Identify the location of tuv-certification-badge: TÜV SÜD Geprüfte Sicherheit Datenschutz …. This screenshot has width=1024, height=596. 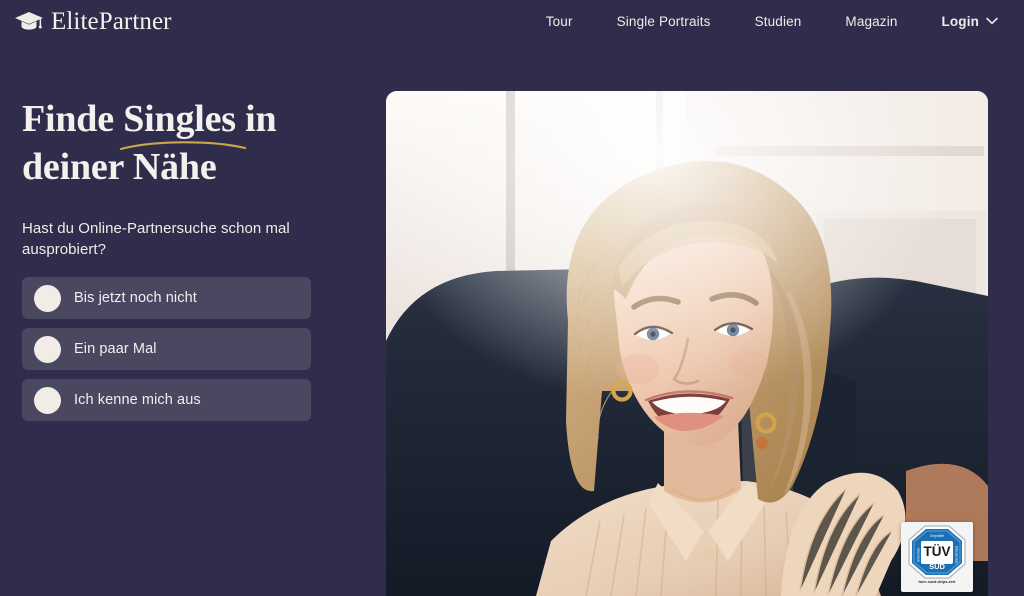
(937, 557).